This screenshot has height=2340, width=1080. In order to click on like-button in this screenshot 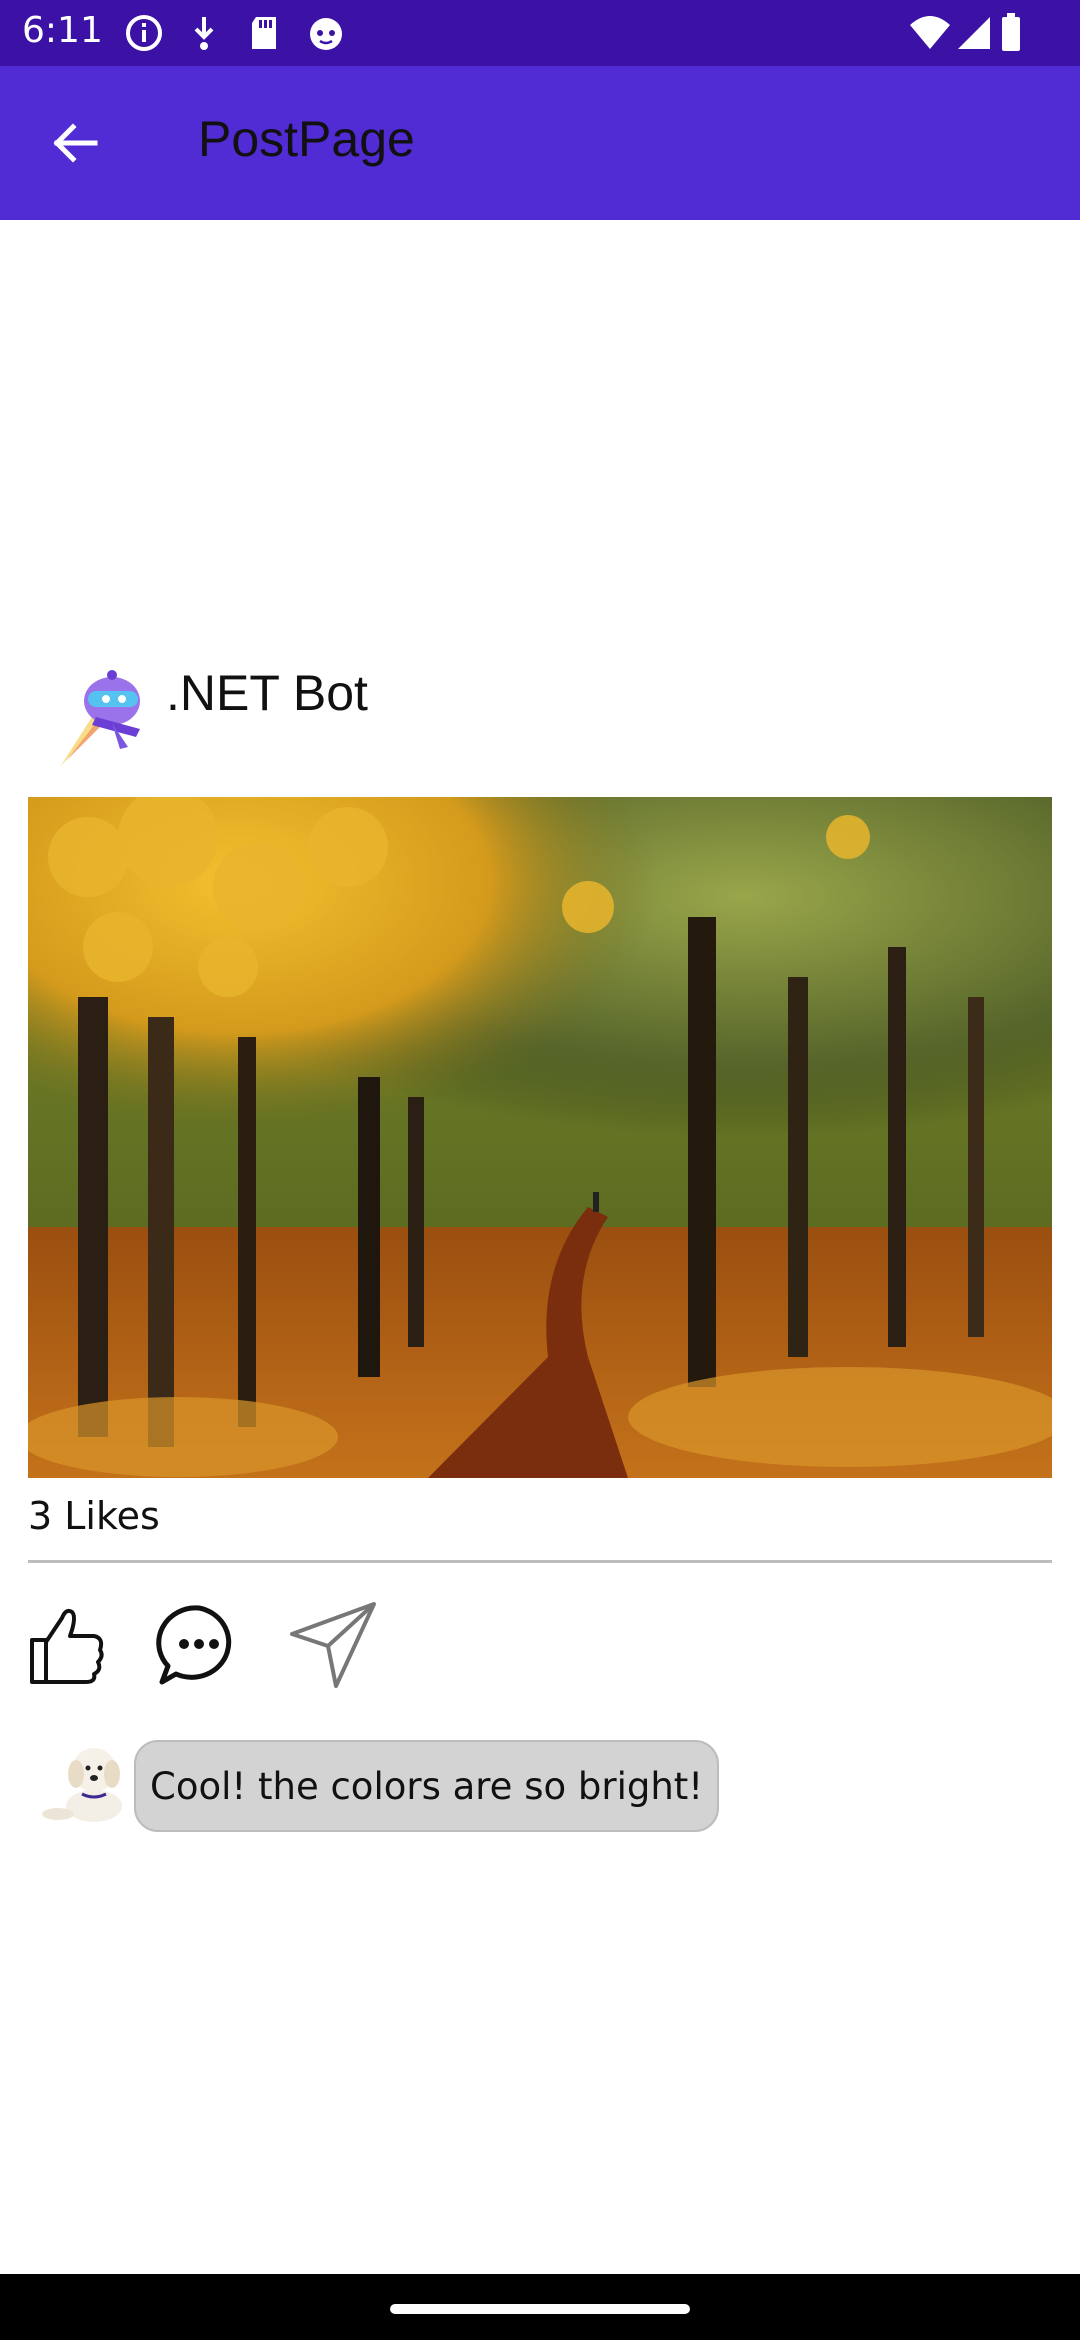, I will do `click(71, 1645)`.